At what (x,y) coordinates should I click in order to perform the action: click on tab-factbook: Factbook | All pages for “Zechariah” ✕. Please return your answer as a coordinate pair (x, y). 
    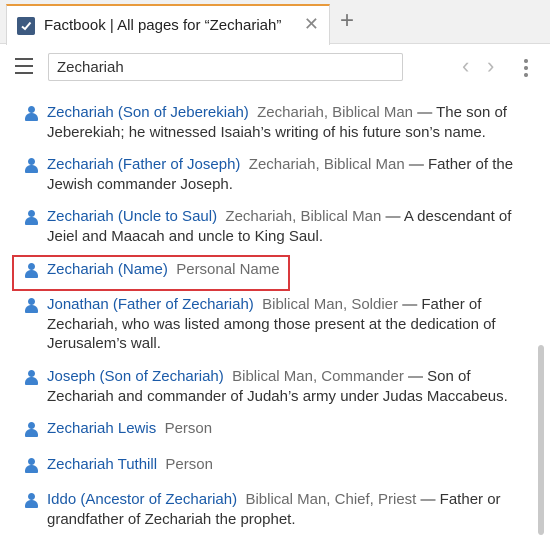
    Looking at the image, I should click on (168, 24).